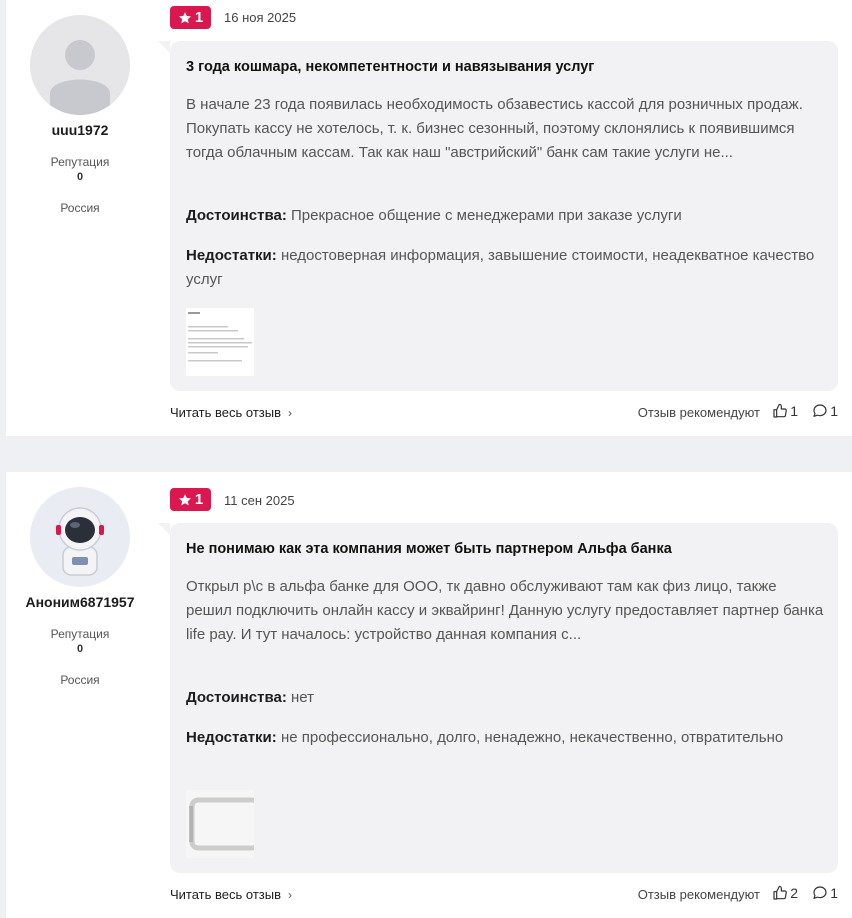 This screenshot has width=852, height=918. I want to click on blurred-image-icon, so click(220, 824).